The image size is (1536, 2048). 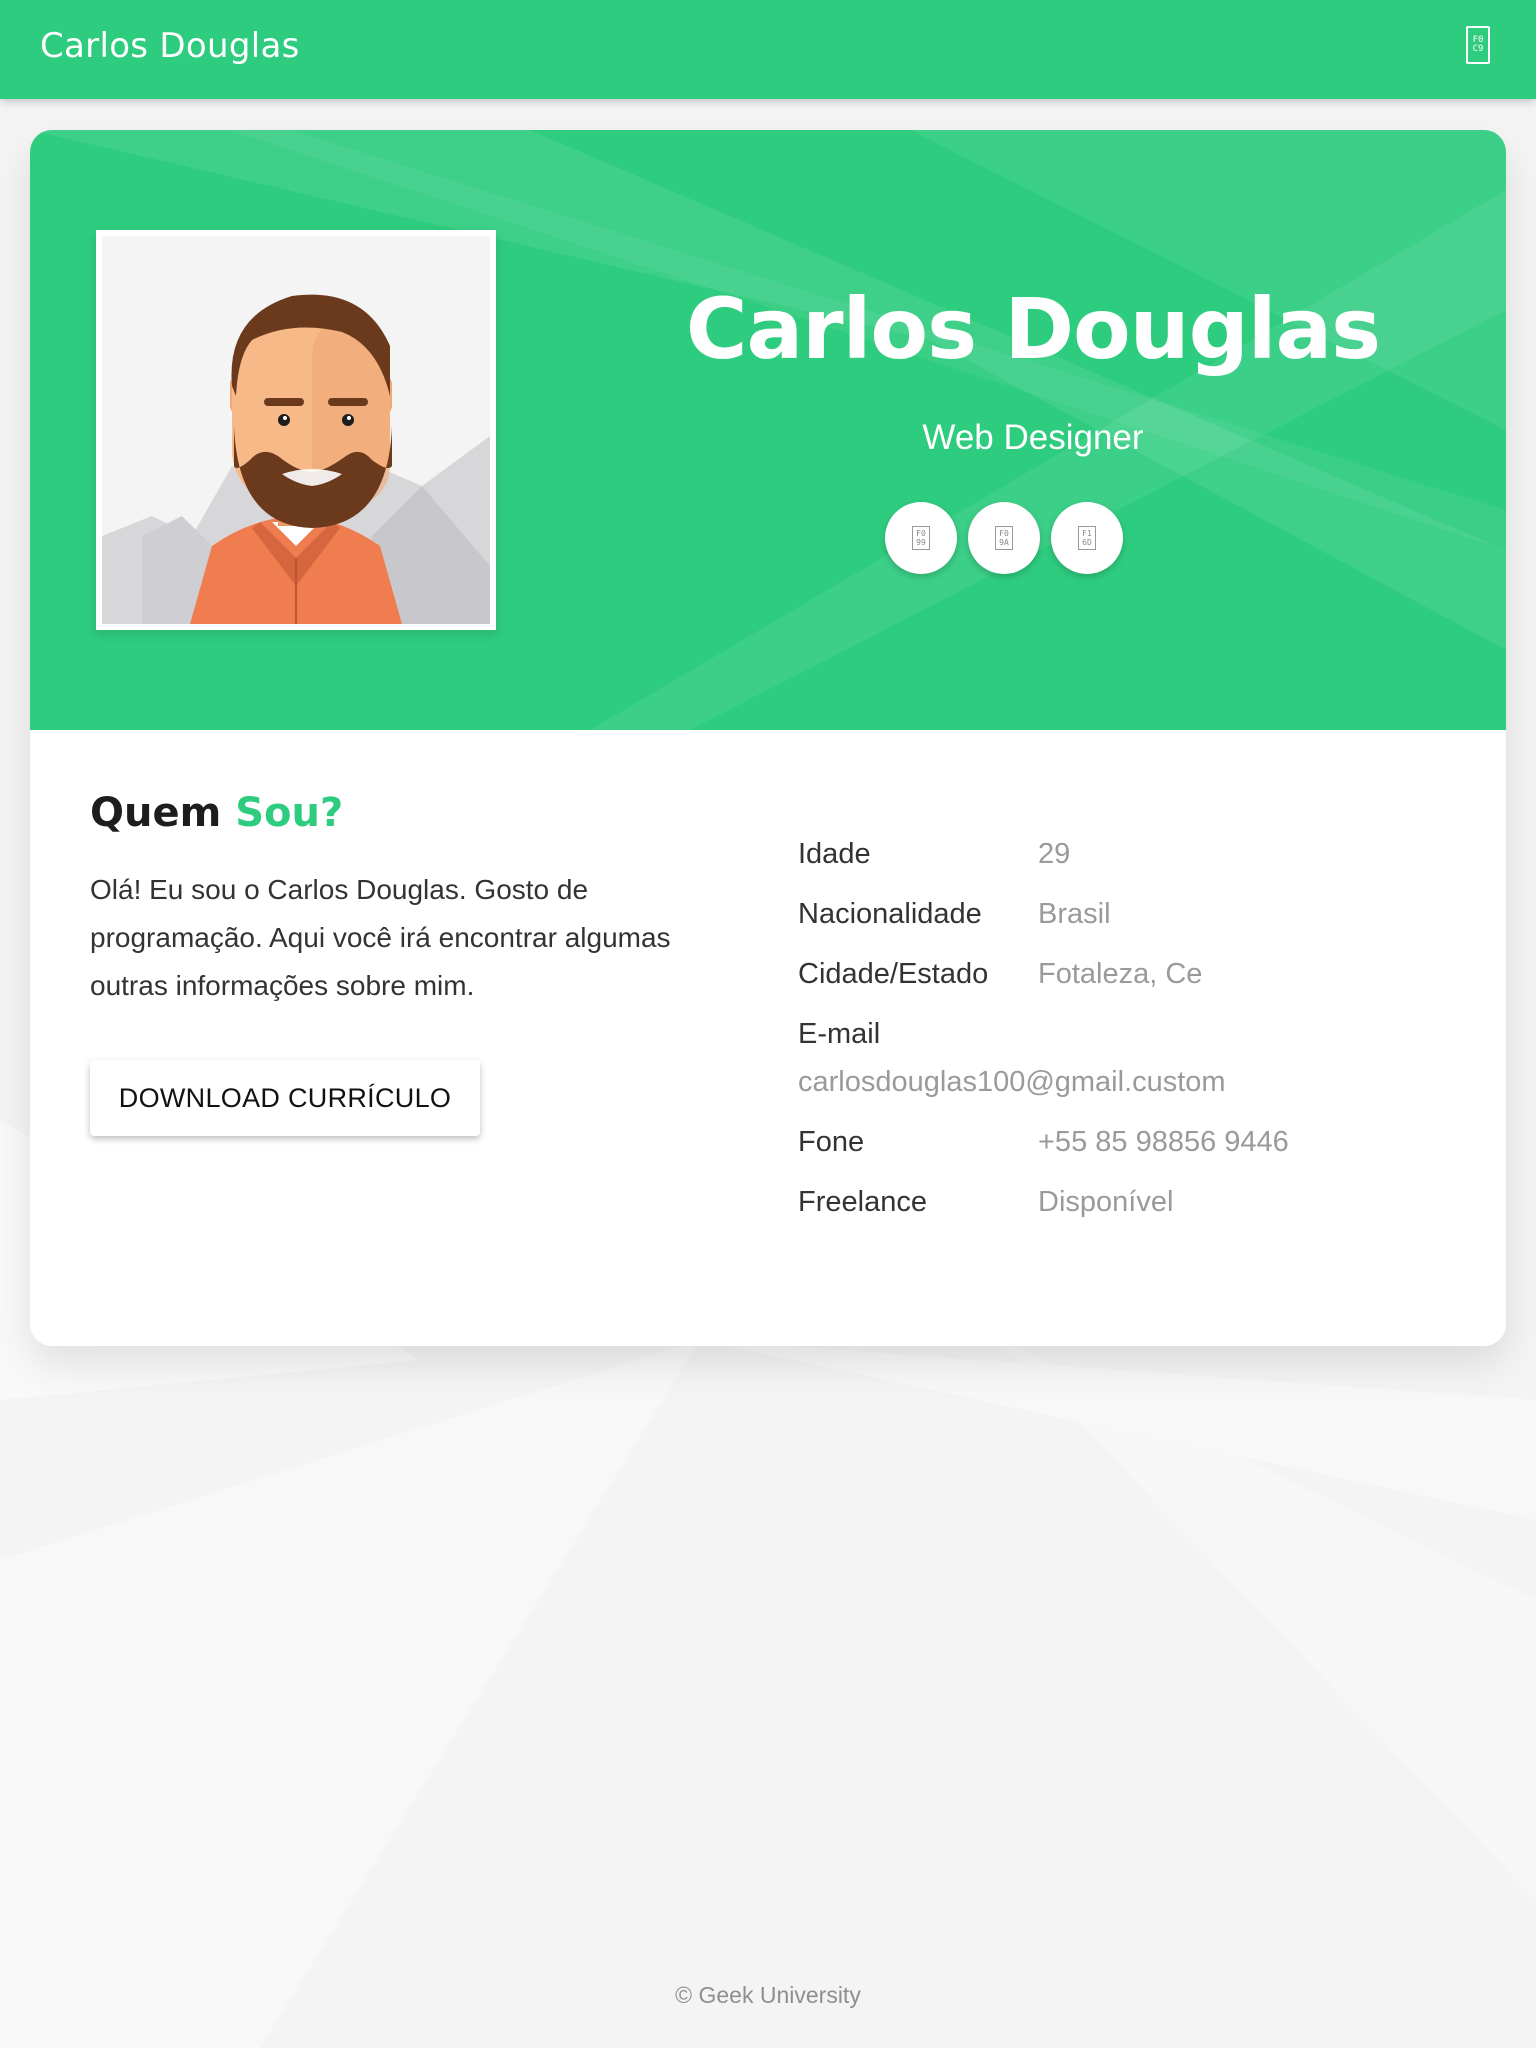 I want to click on top-app-bar: Carlos Douglas F0 C9, so click(x=768, y=49).